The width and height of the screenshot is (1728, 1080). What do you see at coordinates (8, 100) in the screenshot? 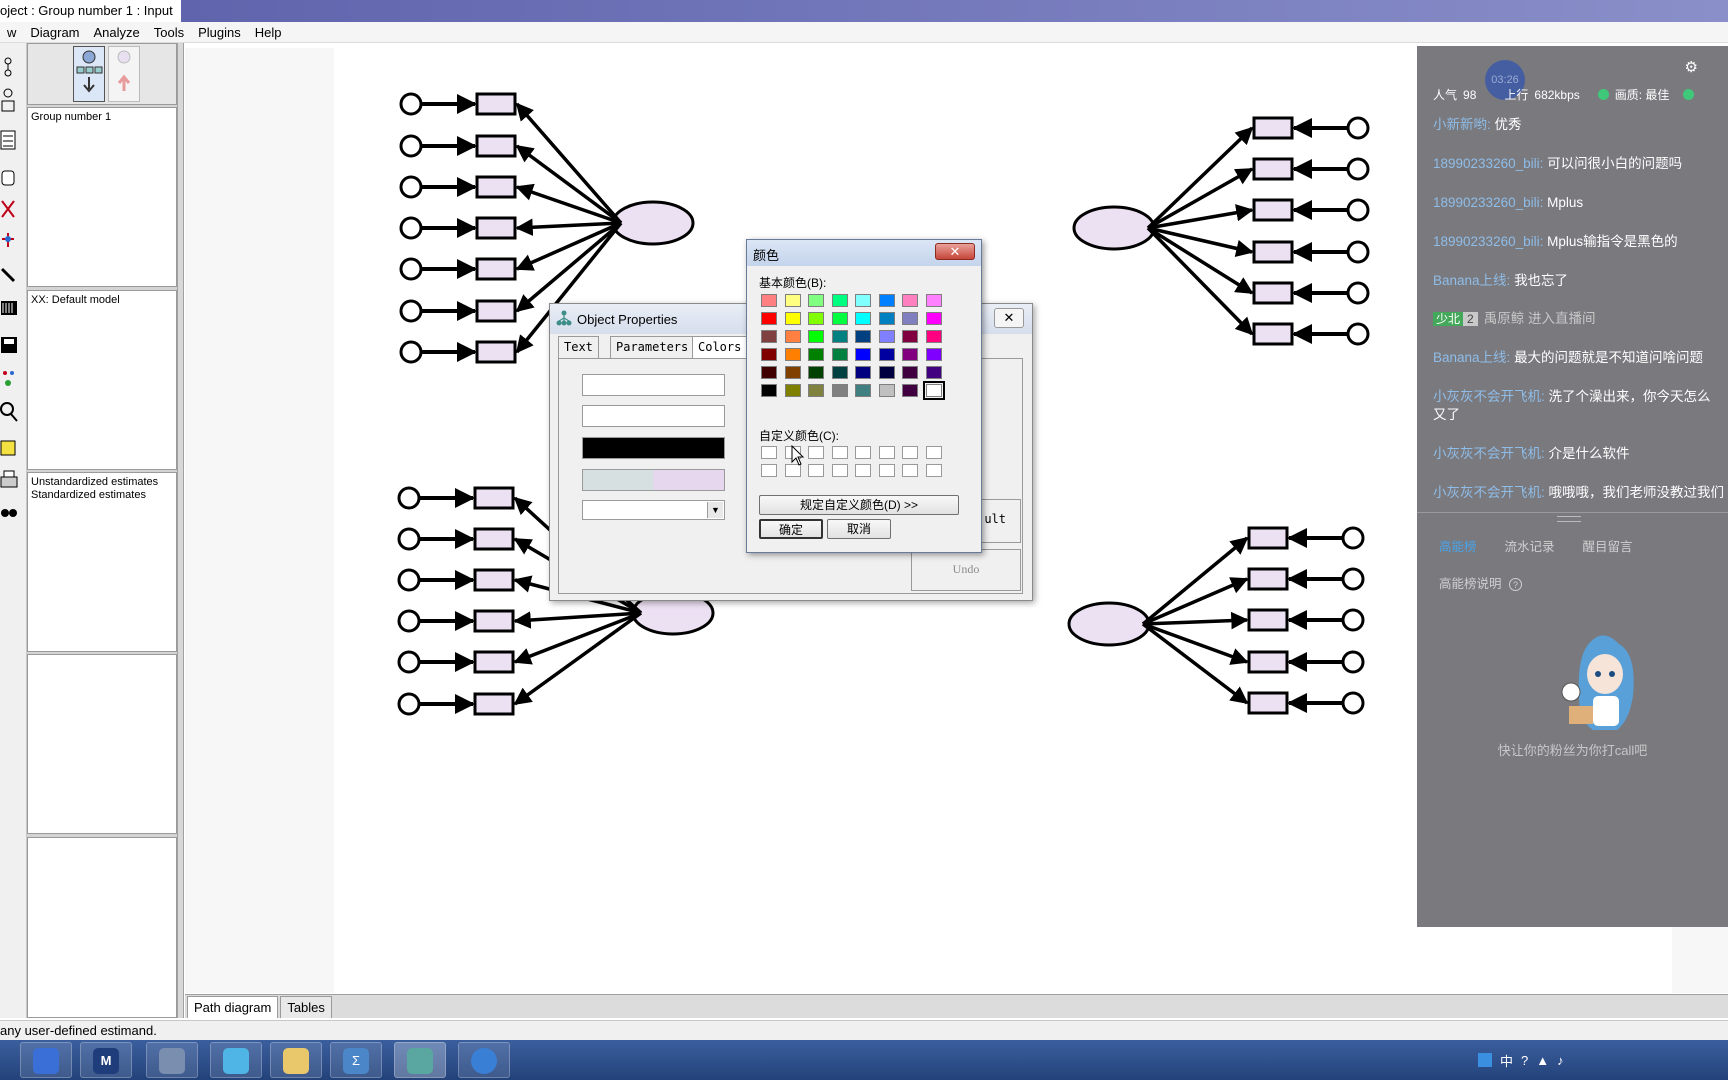
I see `observed-variable-icon` at bounding box center [8, 100].